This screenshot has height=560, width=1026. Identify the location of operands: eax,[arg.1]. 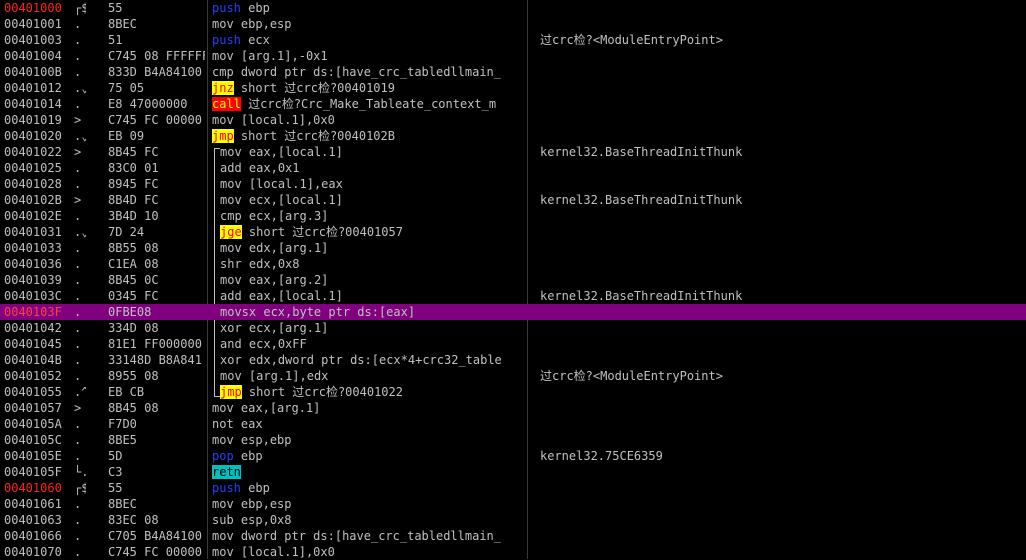
(280, 408).